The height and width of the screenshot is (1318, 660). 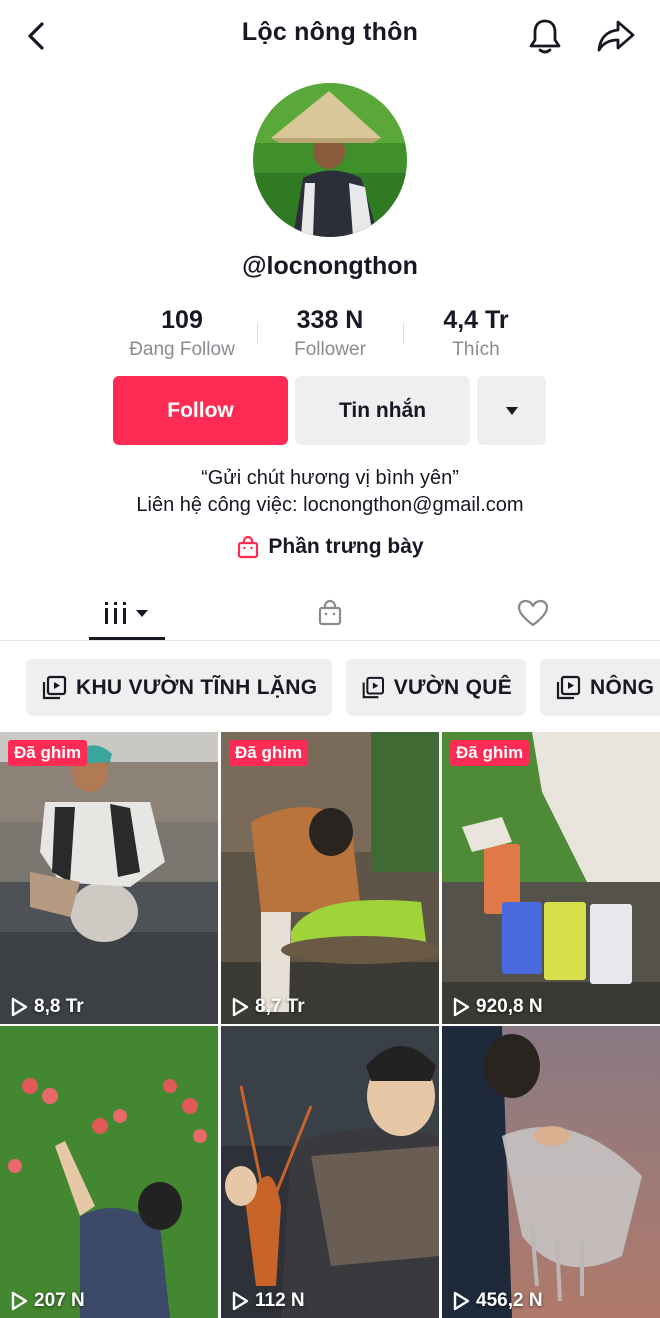 I want to click on showcase-label: Phần trưng bày, so click(x=346, y=546).